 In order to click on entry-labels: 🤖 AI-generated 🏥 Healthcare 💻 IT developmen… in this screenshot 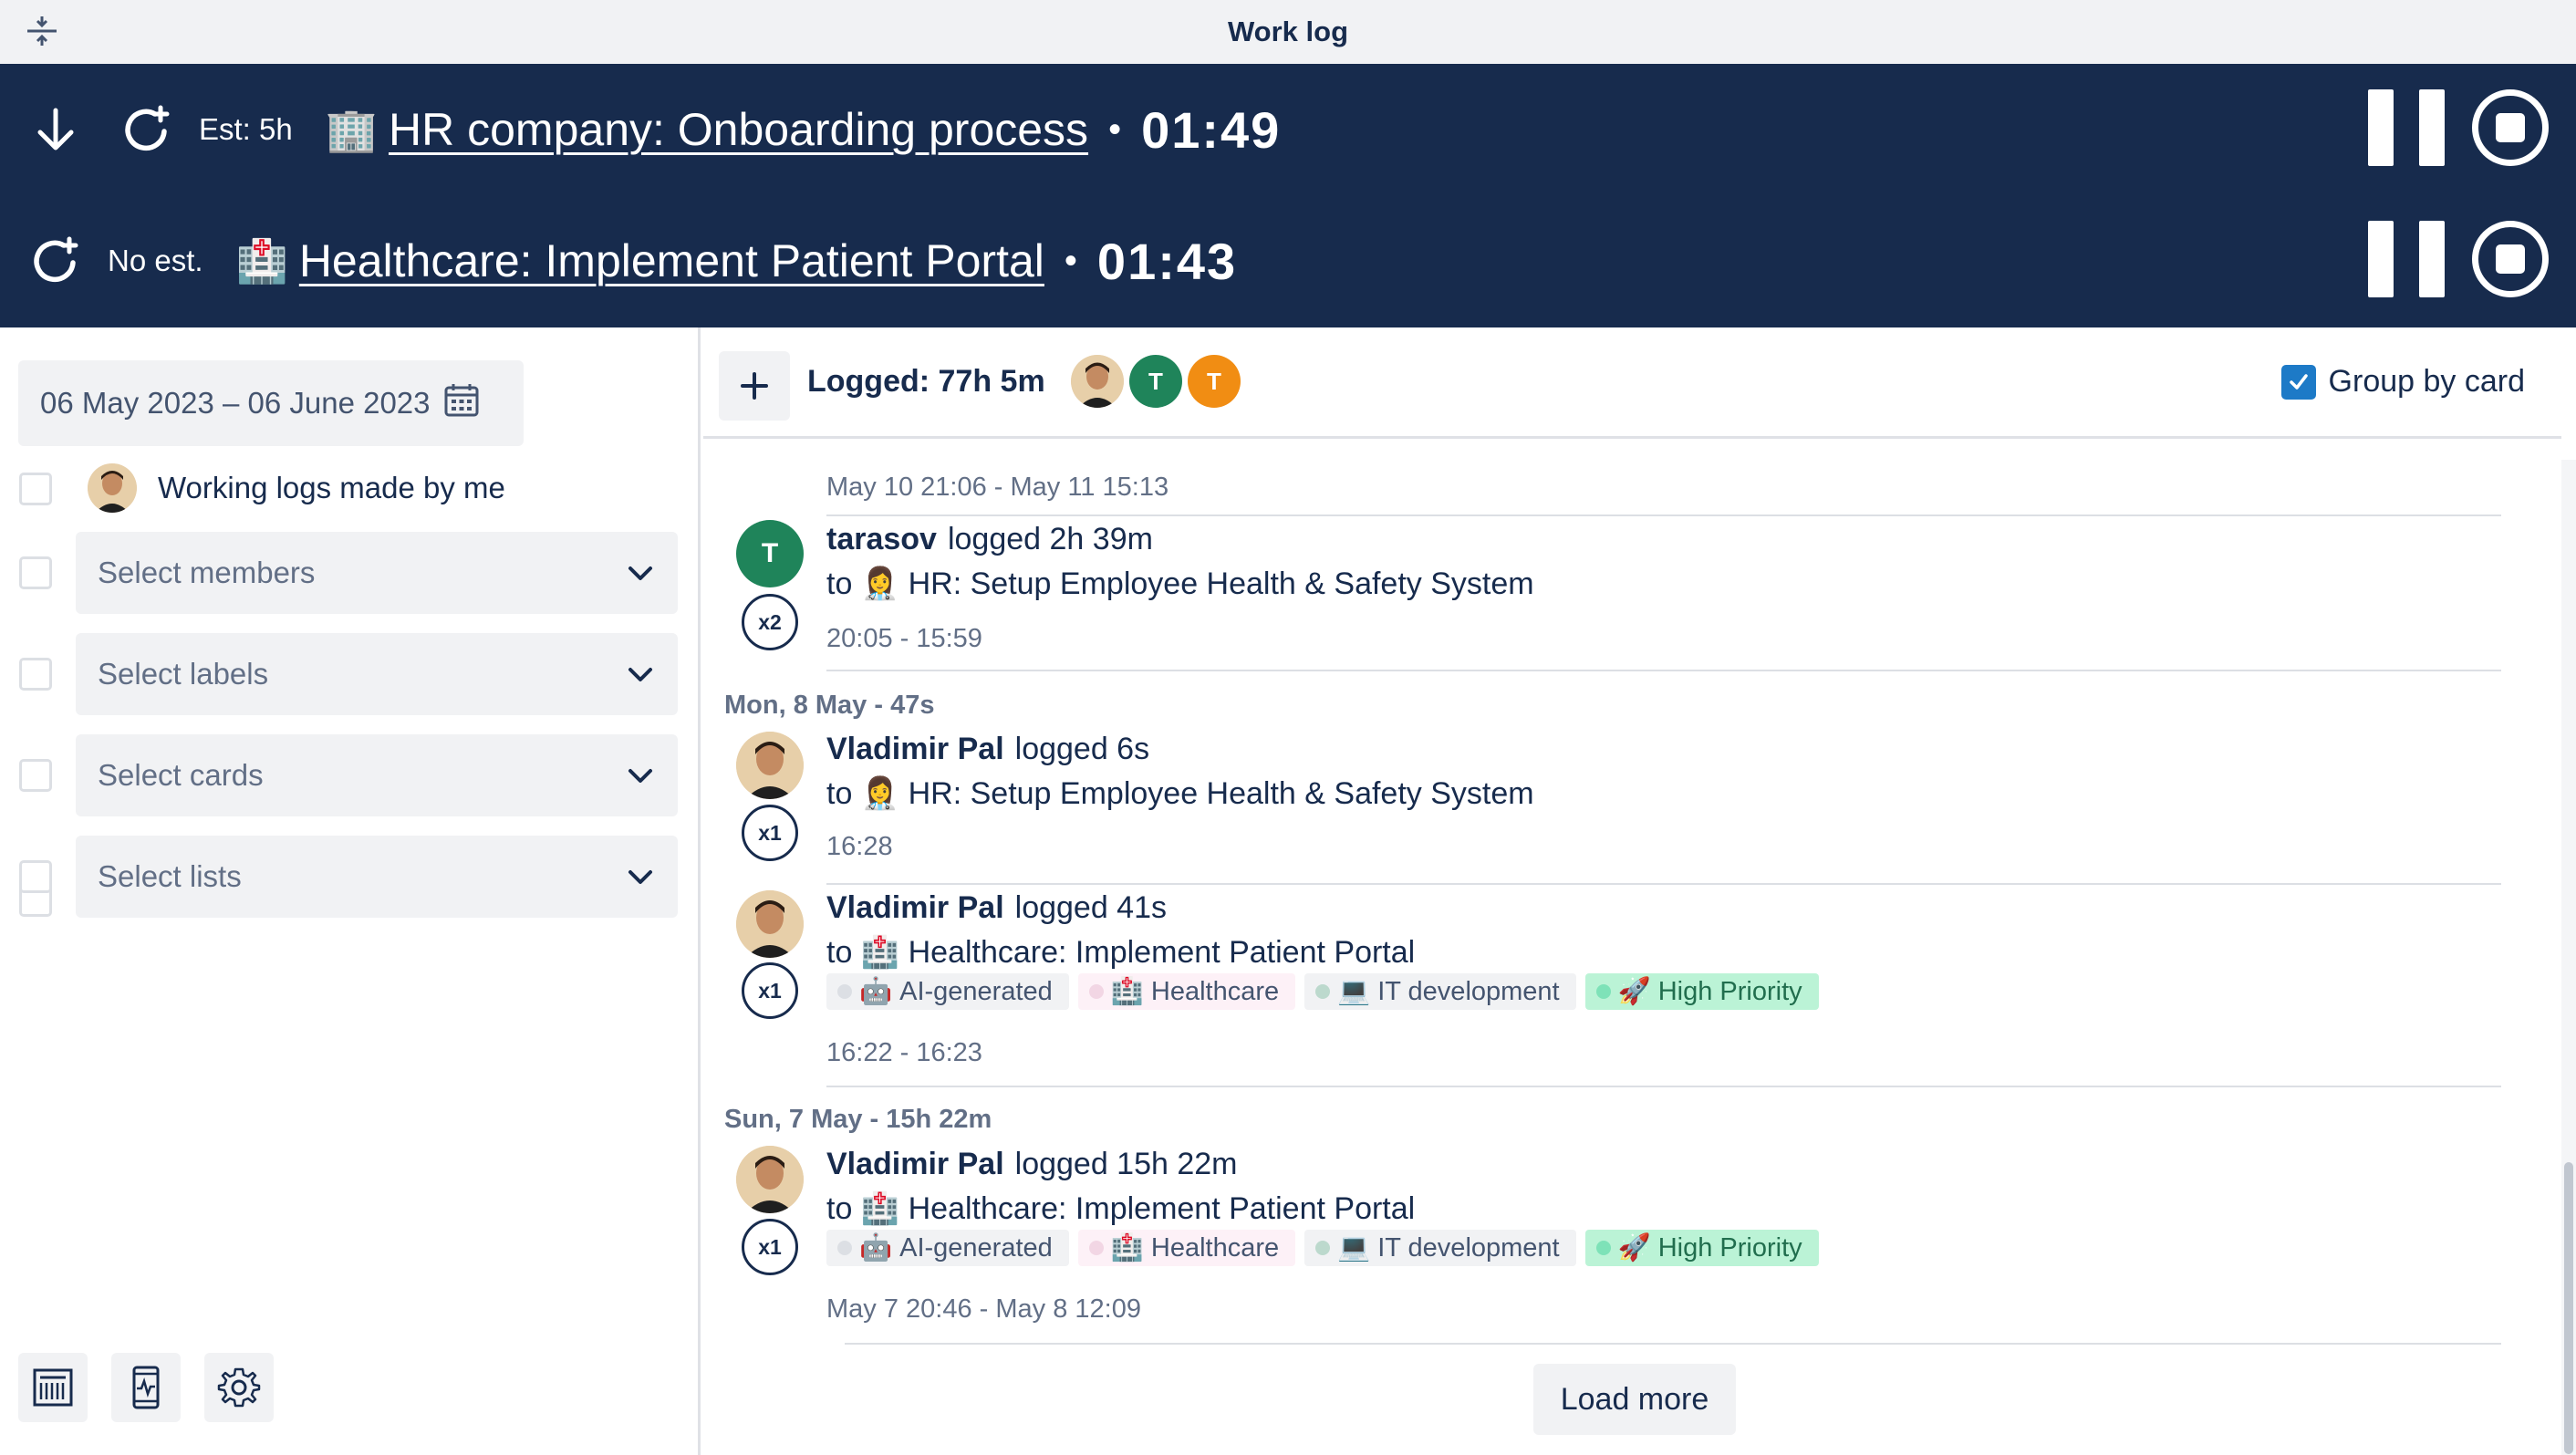, I will do `click(1322, 991)`.